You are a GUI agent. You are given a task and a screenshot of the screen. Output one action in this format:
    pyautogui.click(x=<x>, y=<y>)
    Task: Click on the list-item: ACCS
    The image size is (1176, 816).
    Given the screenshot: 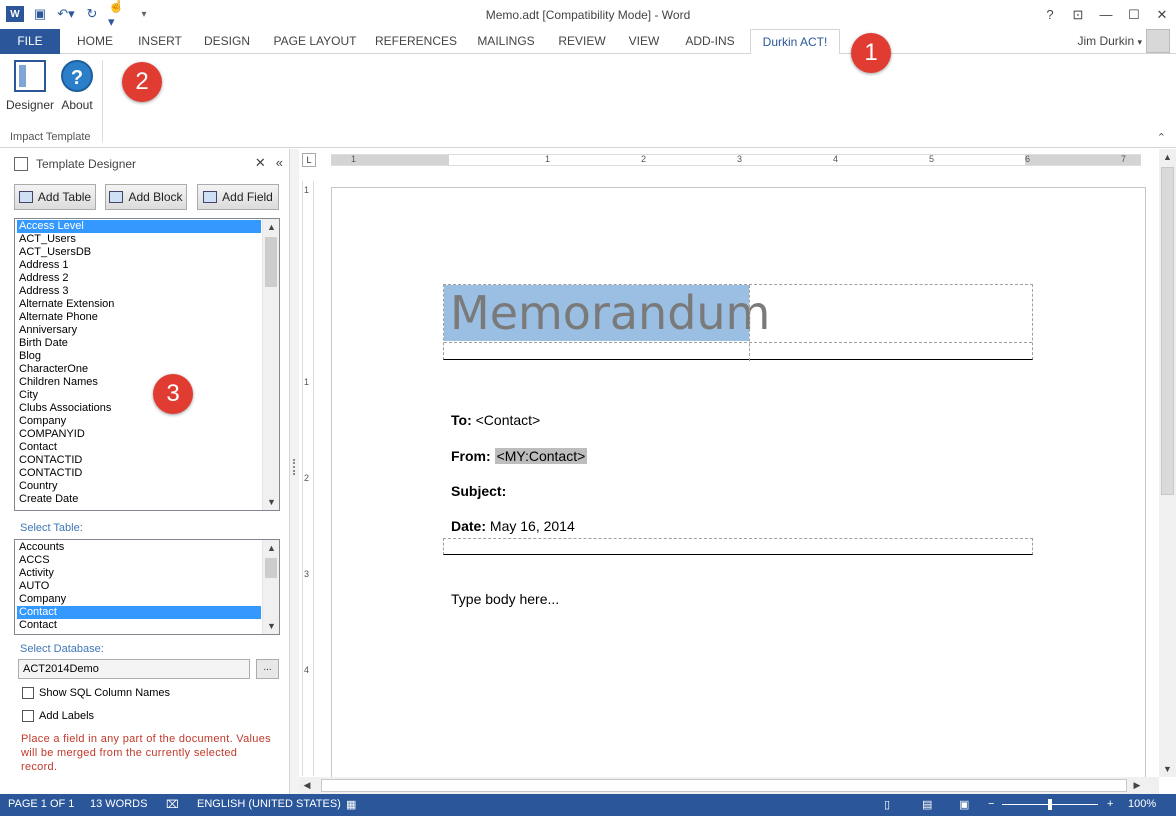 What is the action you would take?
    pyautogui.click(x=139, y=560)
    